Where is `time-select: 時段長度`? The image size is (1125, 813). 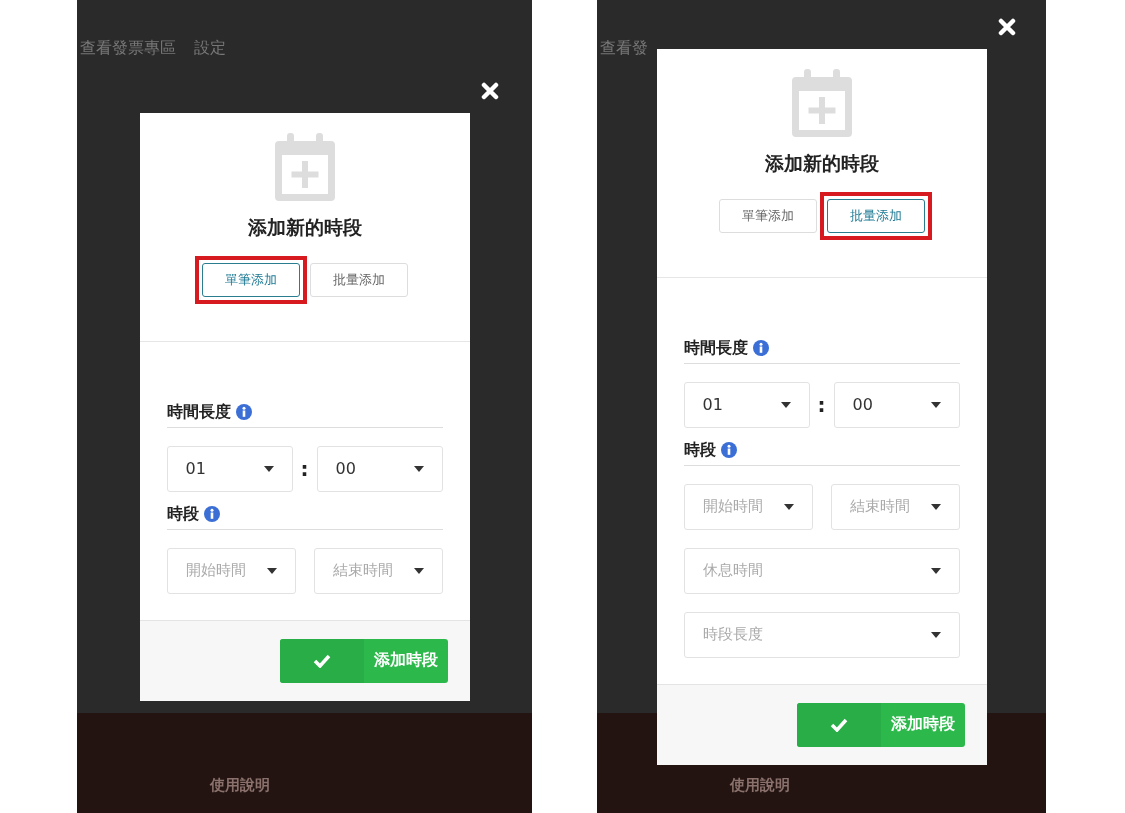
time-select: 時段長度 is located at coordinates (821, 634).